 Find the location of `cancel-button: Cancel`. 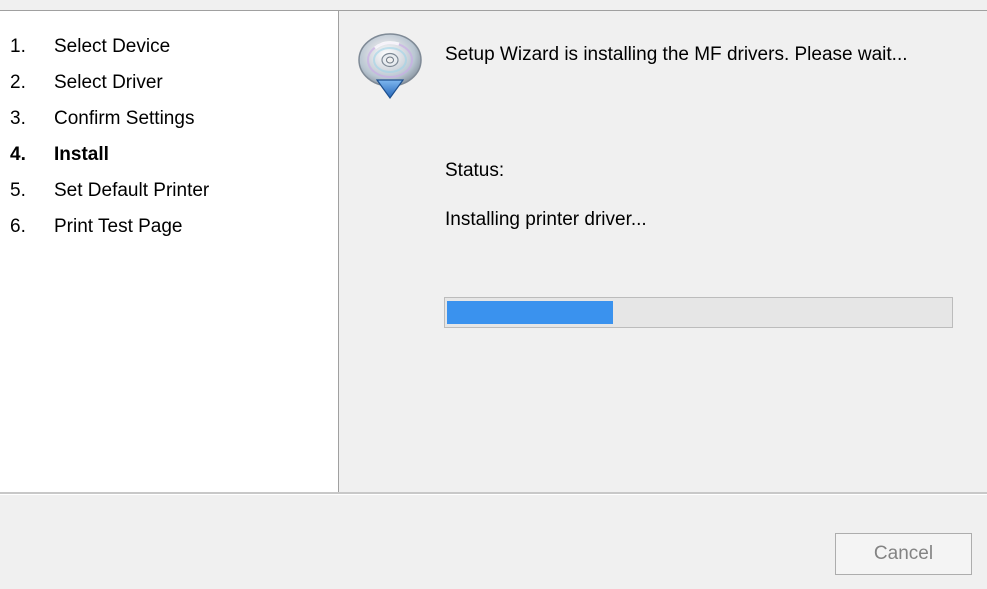

cancel-button: Cancel is located at coordinates (903, 554).